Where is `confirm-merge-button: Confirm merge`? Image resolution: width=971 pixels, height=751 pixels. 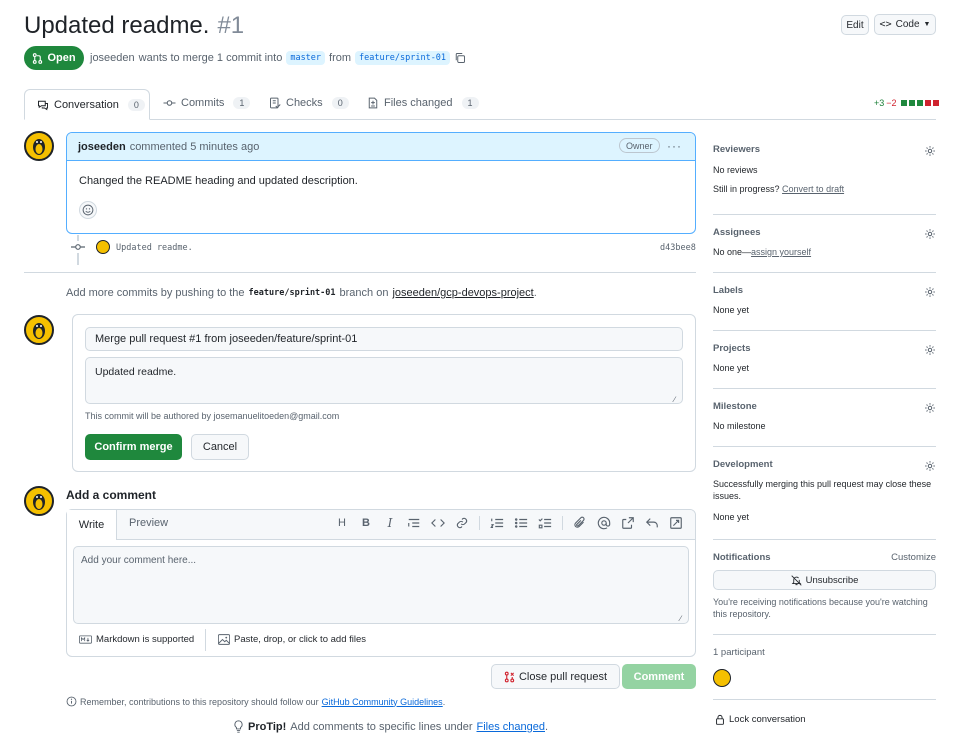
confirm-merge-button: Confirm merge is located at coordinates (133, 447).